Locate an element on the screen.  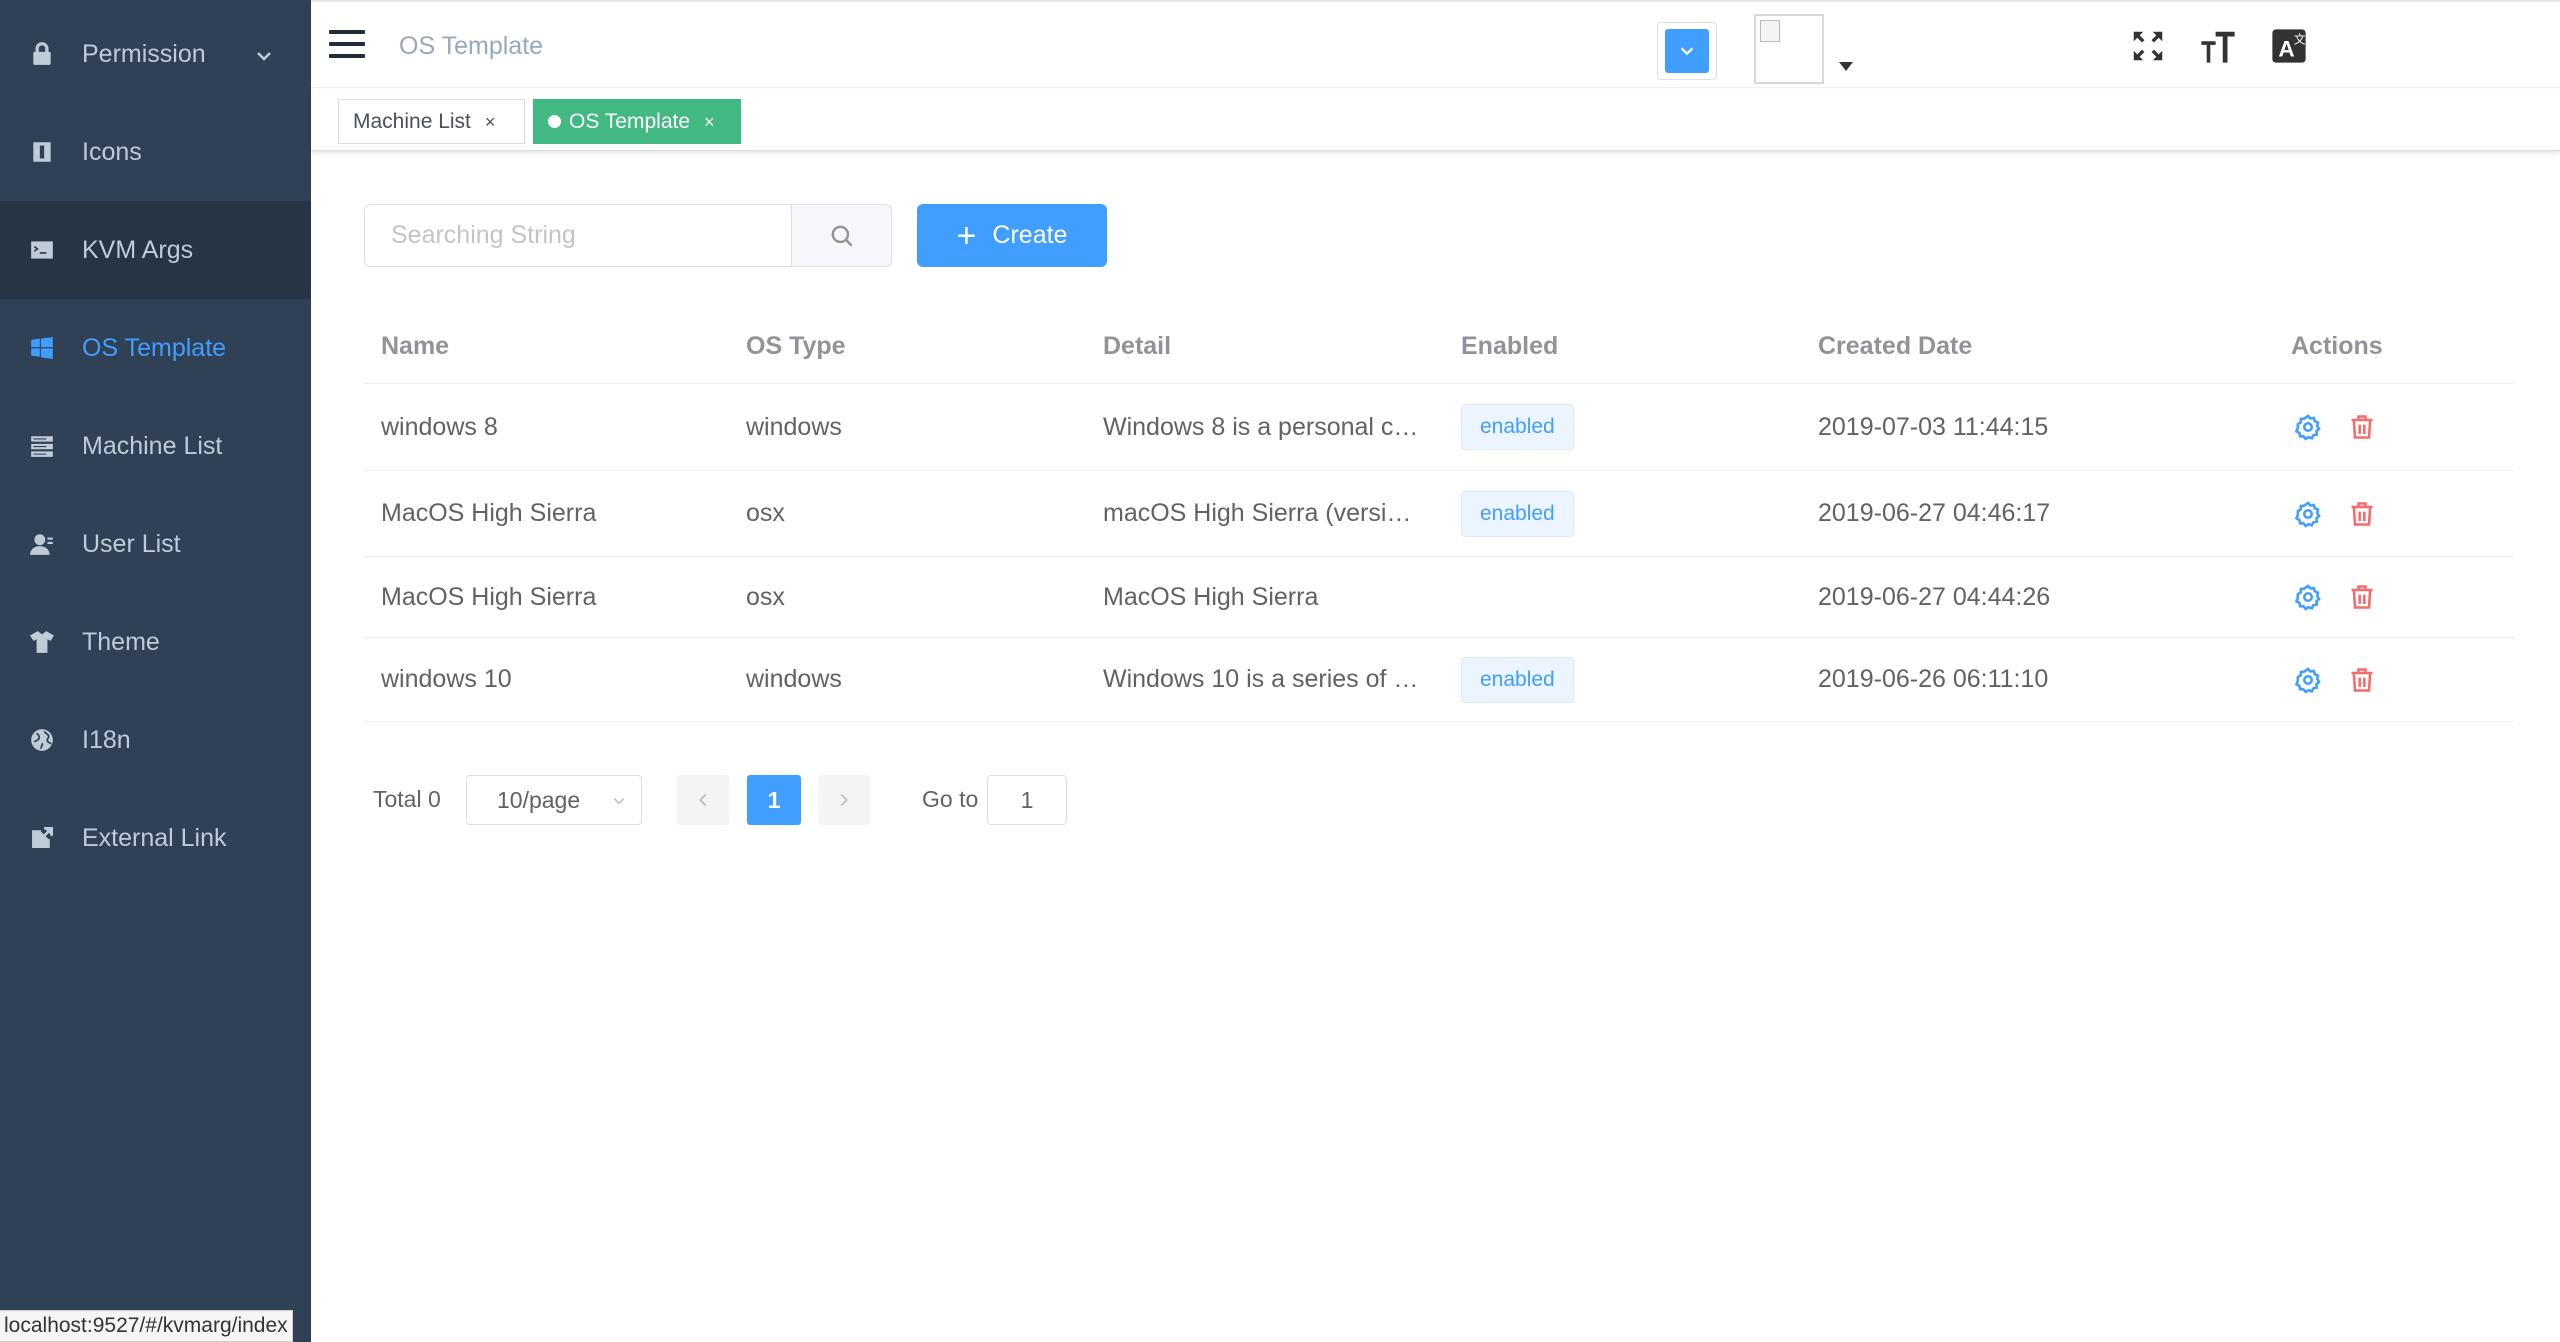
next-page-button is located at coordinates (844, 800).